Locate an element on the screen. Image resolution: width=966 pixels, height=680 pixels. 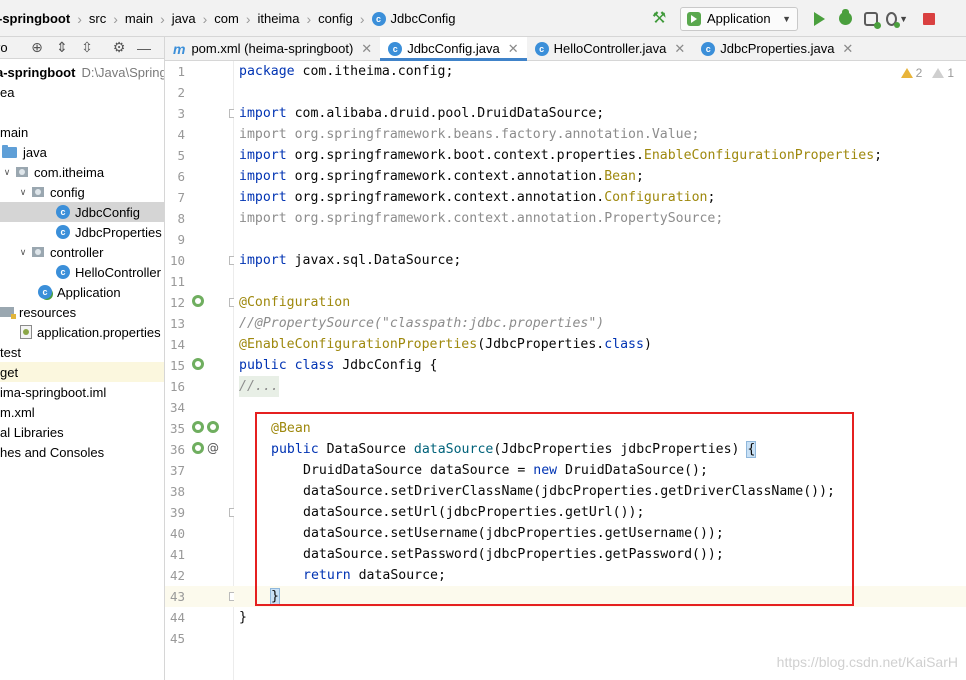
line-number: 4 is located at coordinates (181, 134).